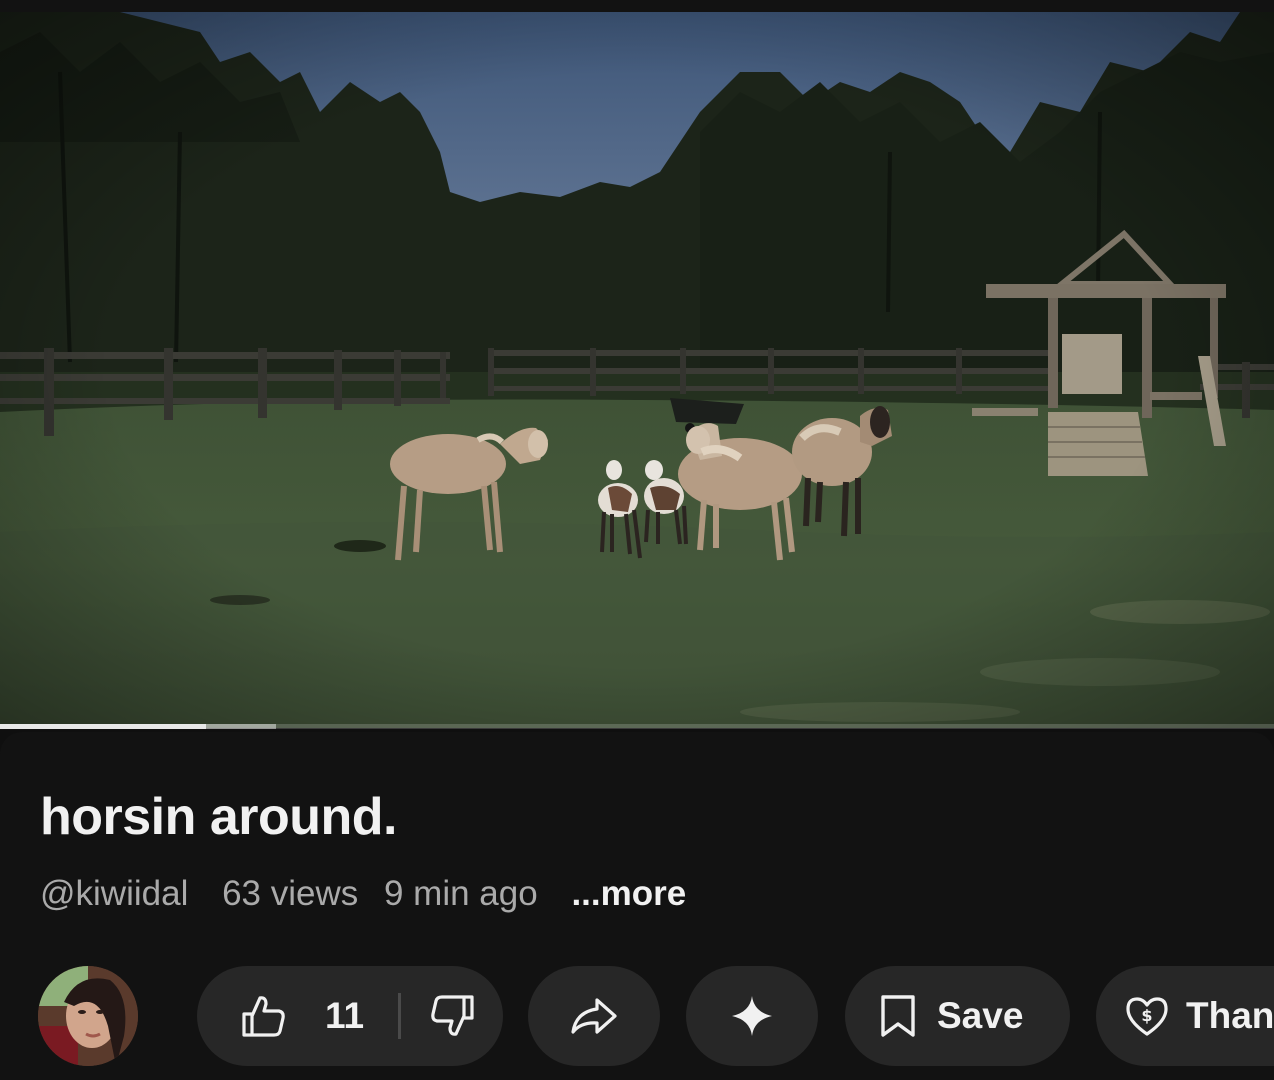 This screenshot has height=1080, width=1274. Describe the element at coordinates (263, 1016) in the screenshot. I see `thumbs-up-icon` at that location.